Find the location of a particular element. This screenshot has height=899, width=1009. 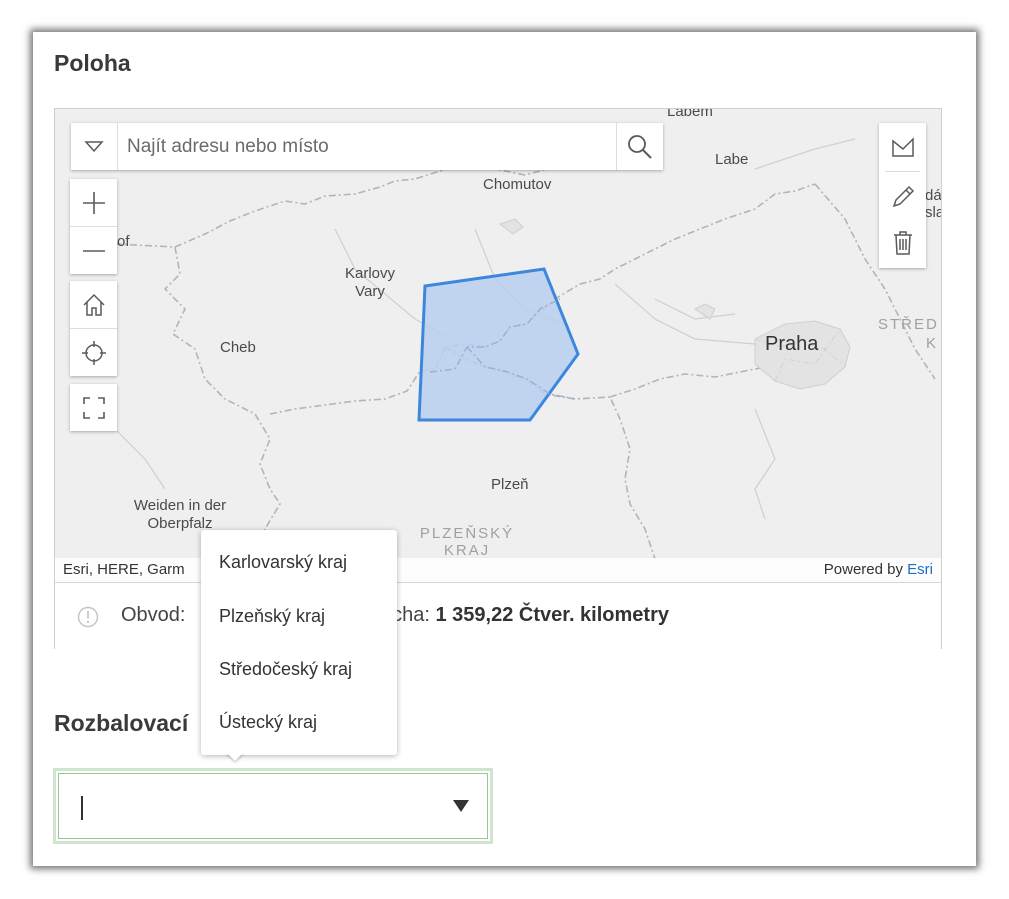

home-button is located at coordinates (93, 304).